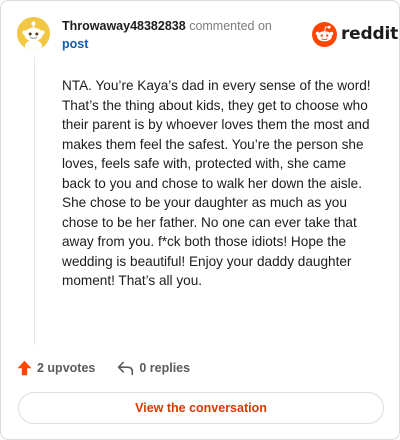 The height and width of the screenshot is (440, 400). Describe the element at coordinates (126, 368) in the screenshot. I see `reply-arrow-icon` at that location.